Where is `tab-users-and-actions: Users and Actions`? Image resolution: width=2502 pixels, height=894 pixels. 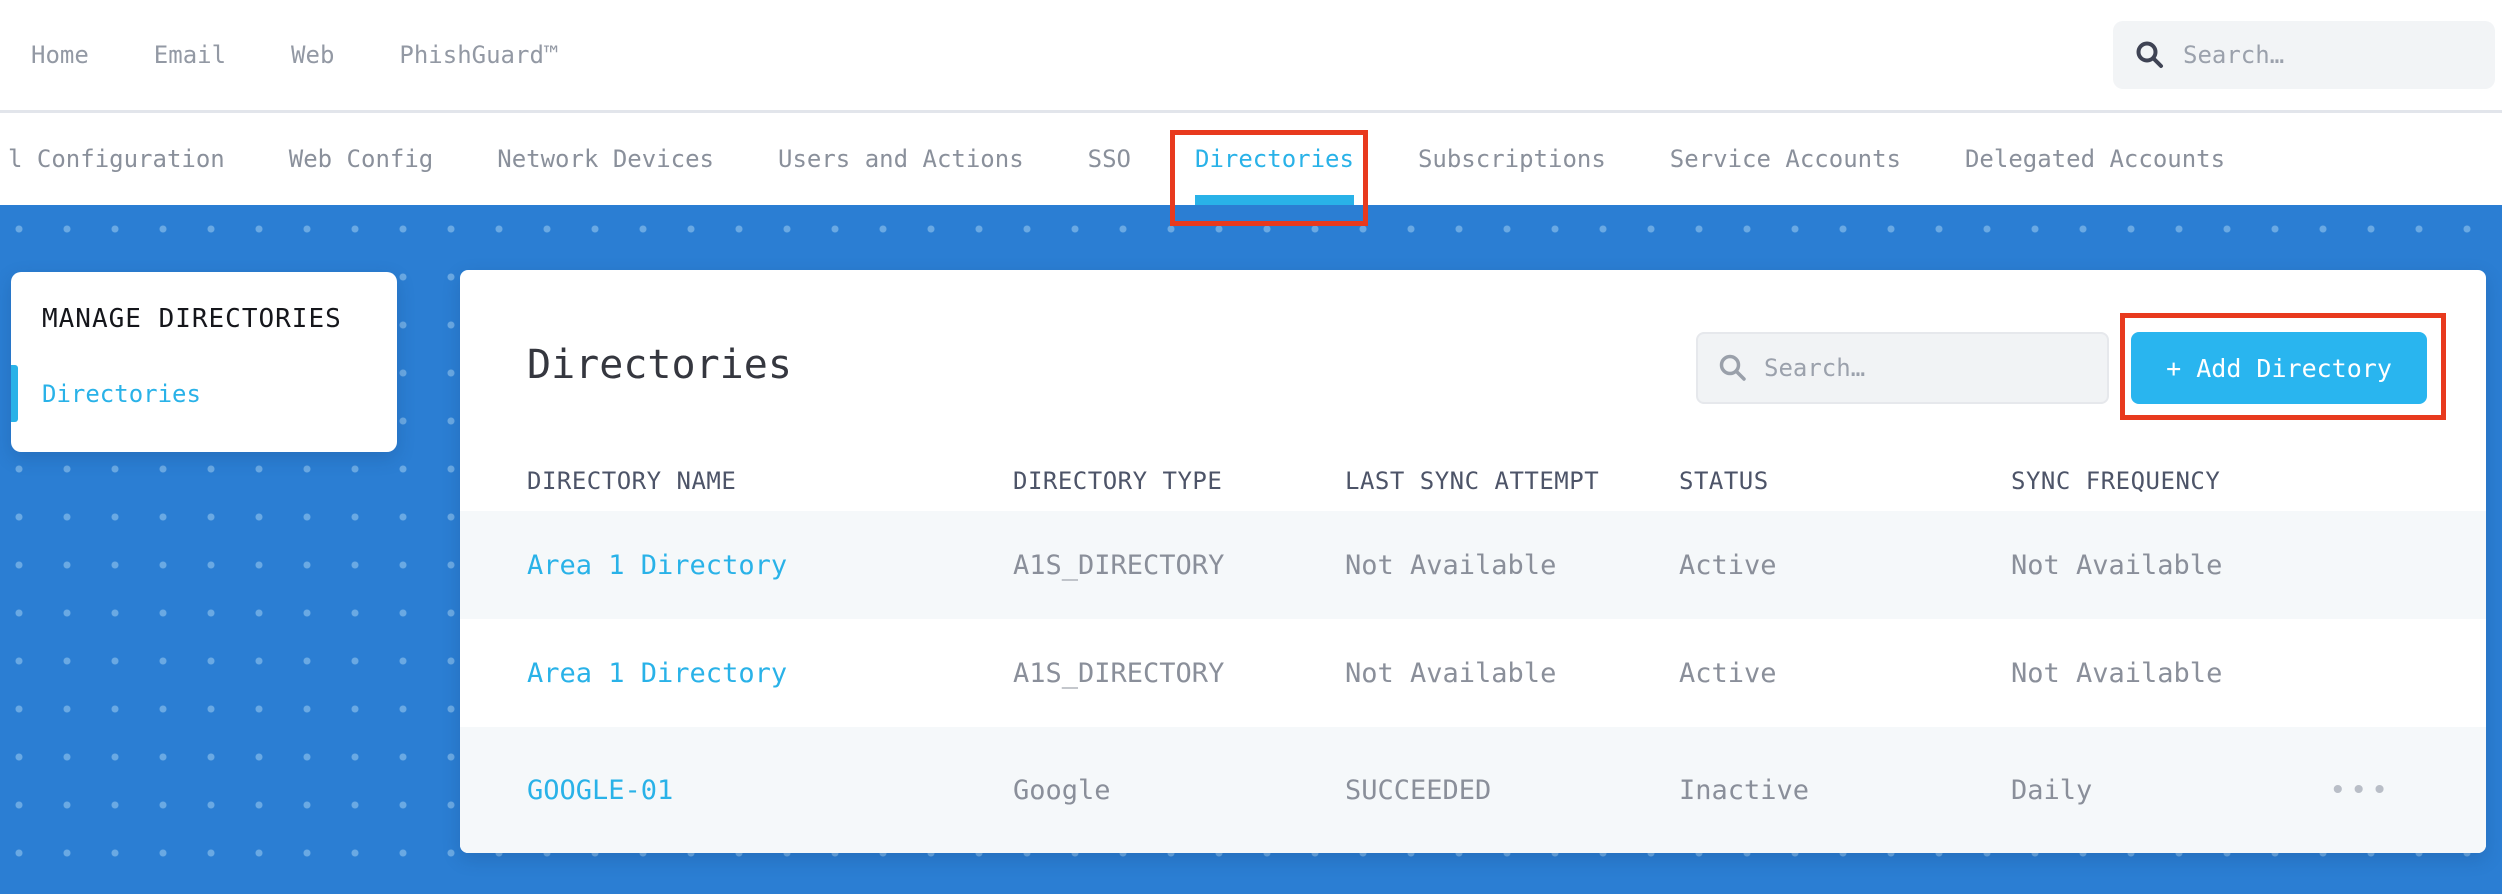
tab-users-and-actions: Users and Actions is located at coordinates (901, 159).